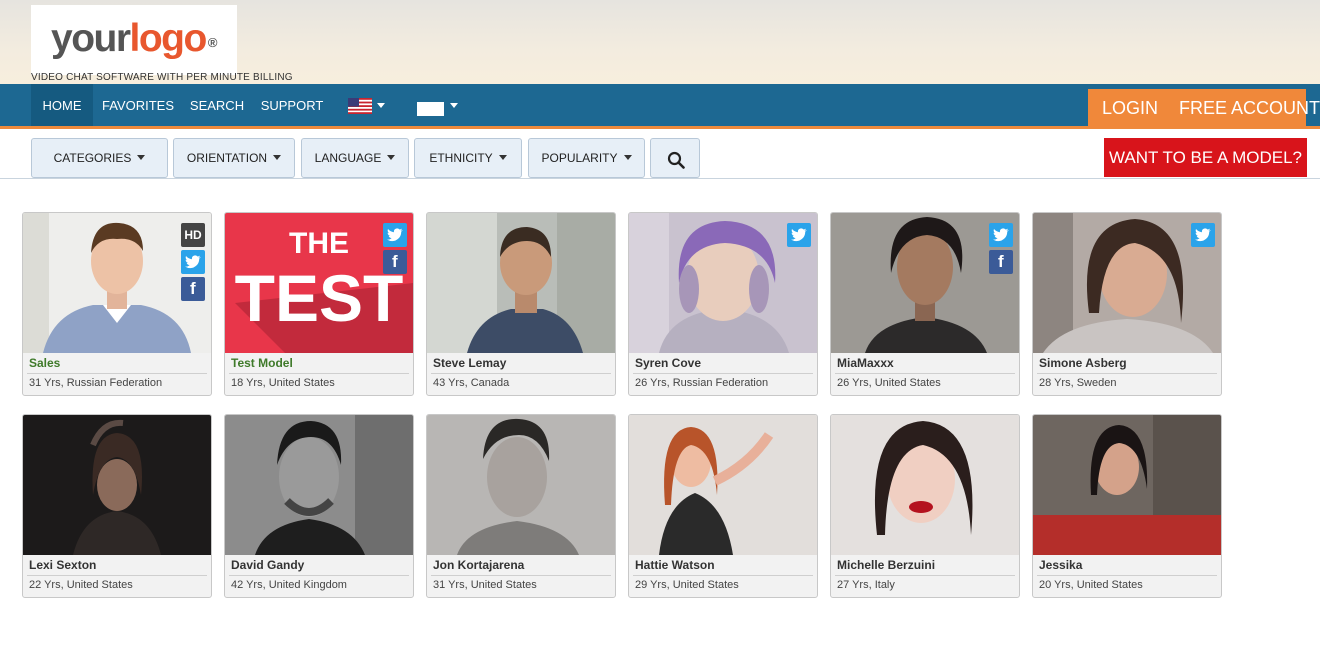  Describe the element at coordinates (485, 585) in the screenshot. I see `model-info: 31 Yrs, United States` at that location.